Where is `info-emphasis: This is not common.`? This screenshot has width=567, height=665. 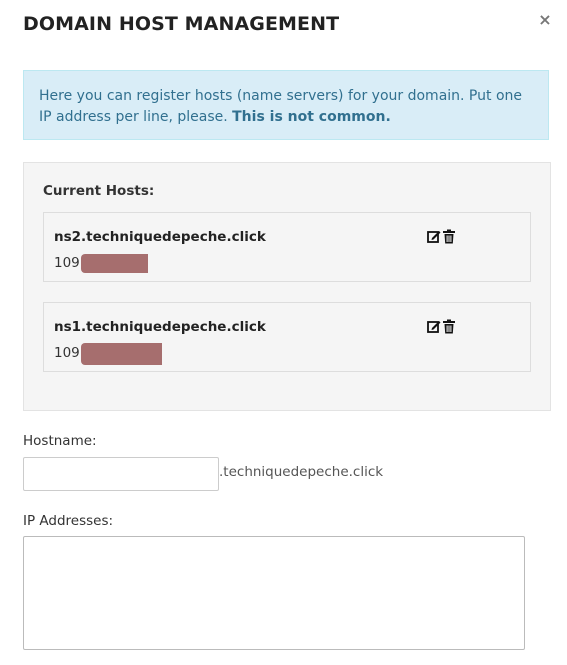 info-emphasis: This is not common. is located at coordinates (311, 117).